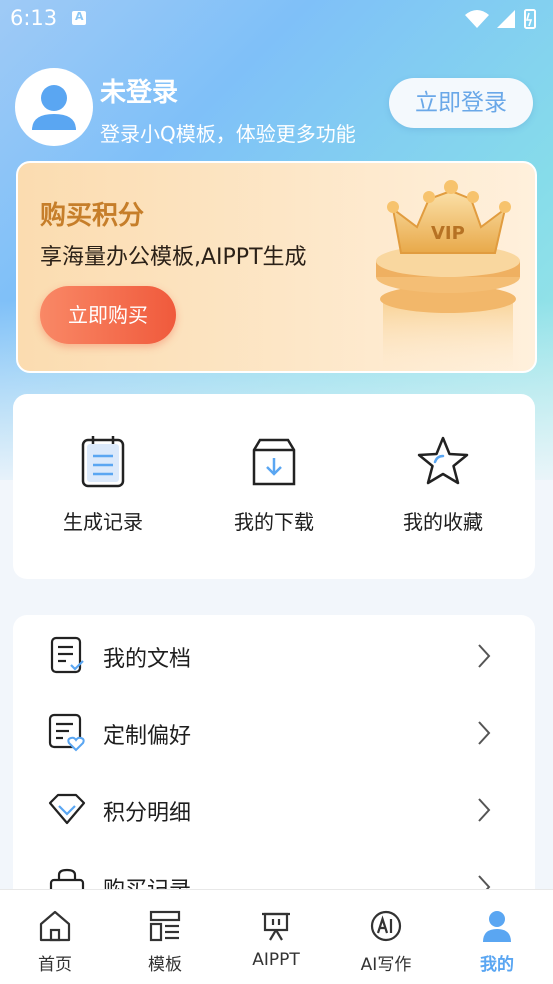 The image size is (553, 984). Describe the element at coordinates (165, 965) in the screenshot. I see `tab-label: 模板` at that location.